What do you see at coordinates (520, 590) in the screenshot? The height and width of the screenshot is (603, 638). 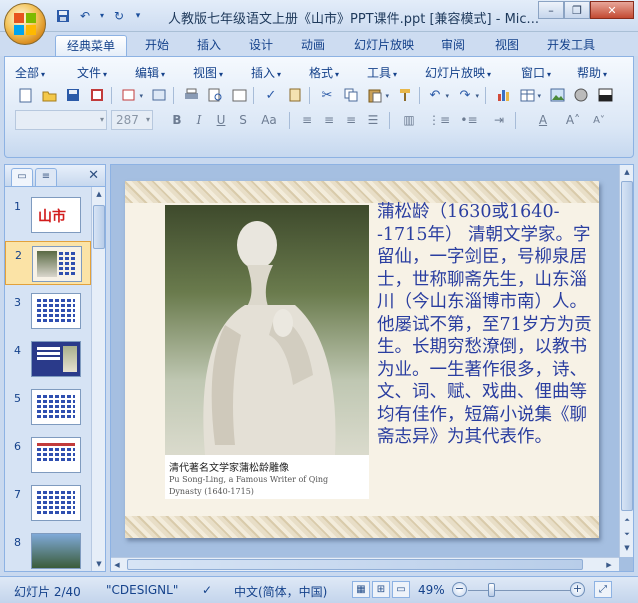 I see `zoom-slider` at bounding box center [520, 590].